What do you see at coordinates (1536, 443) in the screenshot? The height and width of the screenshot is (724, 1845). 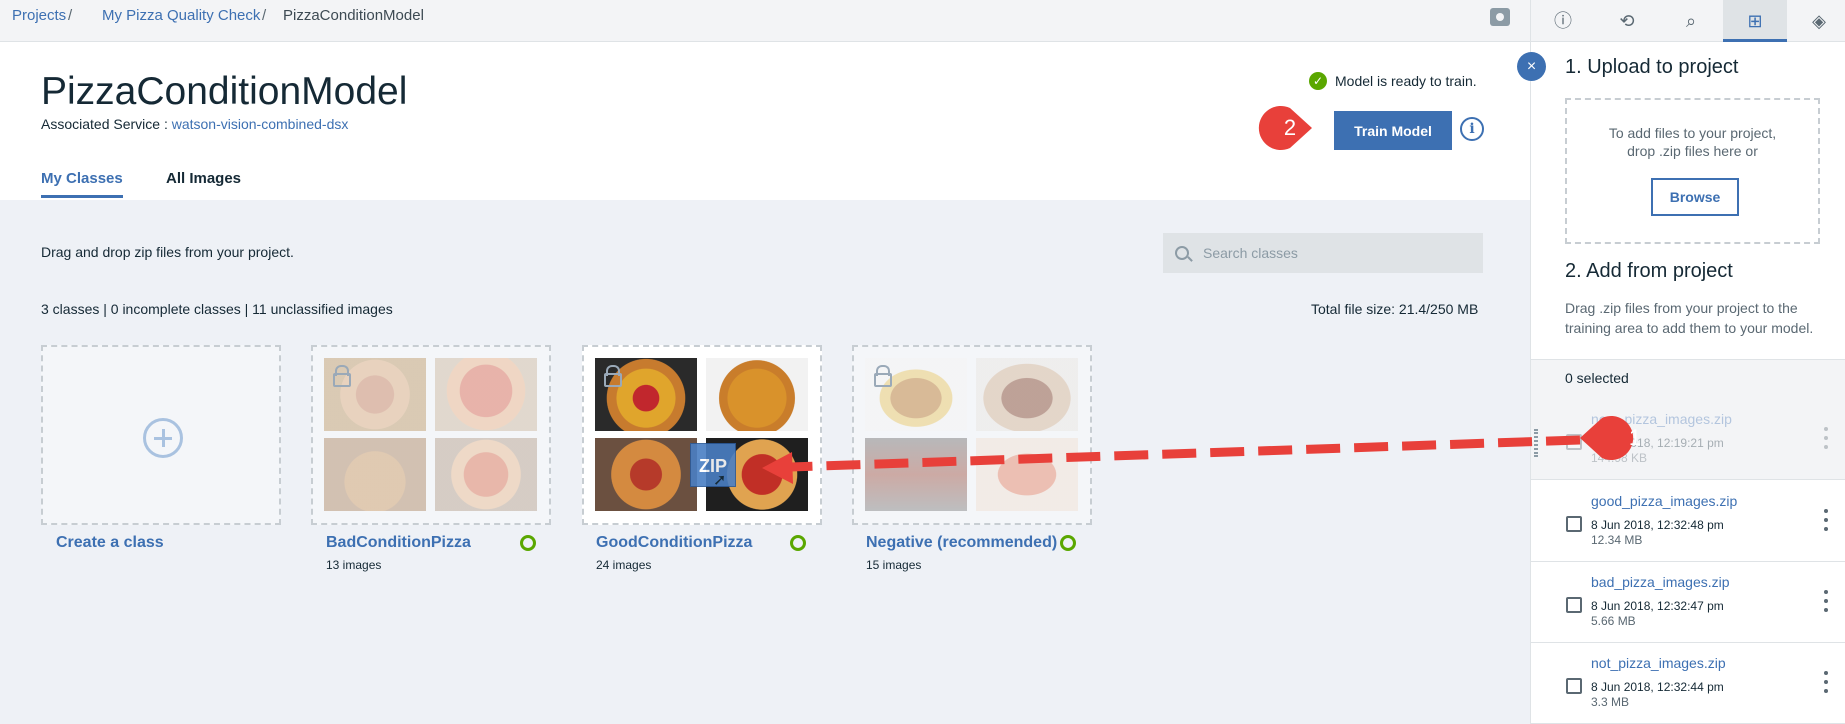 I see `drag-handle-icon` at bounding box center [1536, 443].